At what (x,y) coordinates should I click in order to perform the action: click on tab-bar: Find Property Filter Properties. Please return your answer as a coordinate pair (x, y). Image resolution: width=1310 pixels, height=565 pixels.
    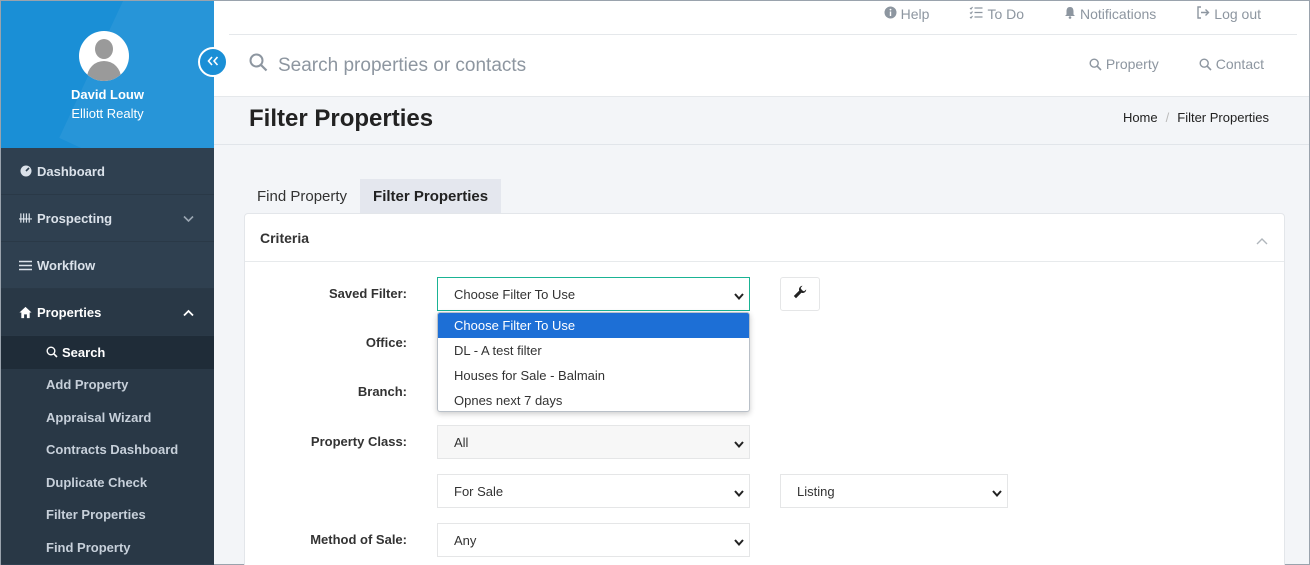
    Looking at the image, I should click on (373, 196).